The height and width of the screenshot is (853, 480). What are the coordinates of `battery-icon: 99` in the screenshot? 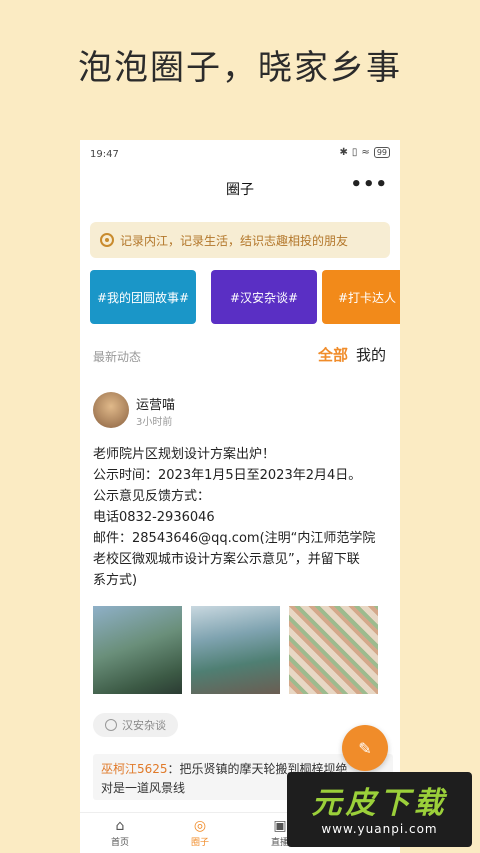 It's located at (381, 152).